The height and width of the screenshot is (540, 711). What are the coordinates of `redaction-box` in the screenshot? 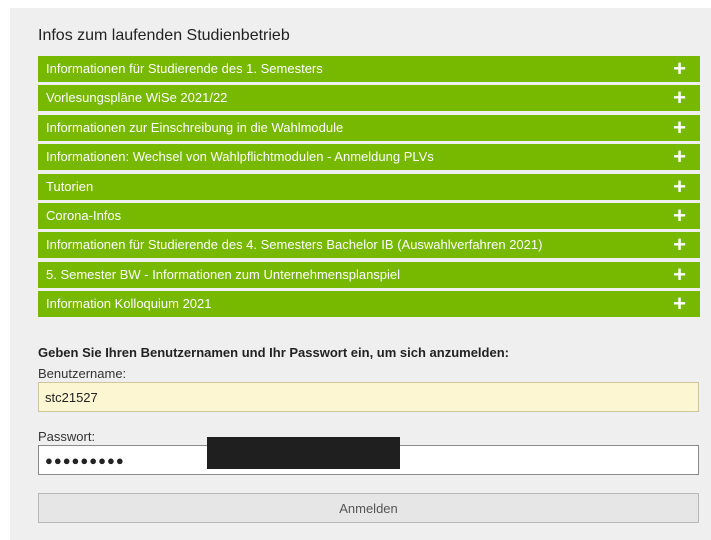 It's located at (303, 453).